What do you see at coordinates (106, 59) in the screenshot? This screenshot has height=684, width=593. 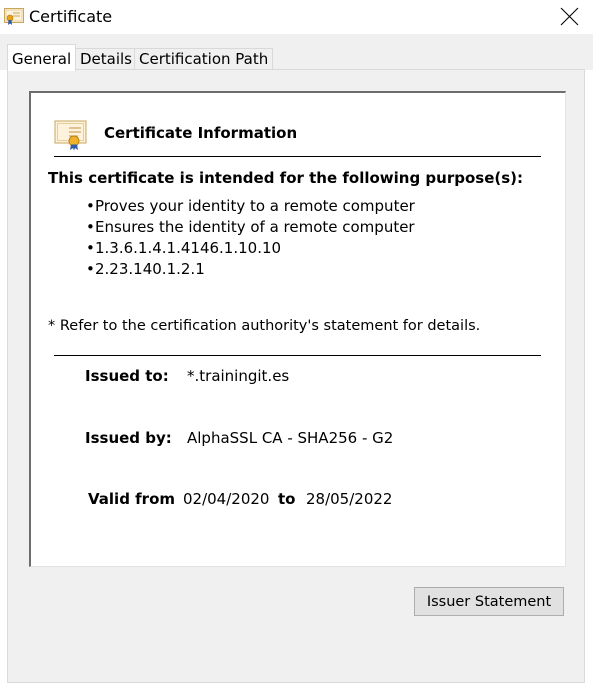 I see `tab-details: Details` at bounding box center [106, 59].